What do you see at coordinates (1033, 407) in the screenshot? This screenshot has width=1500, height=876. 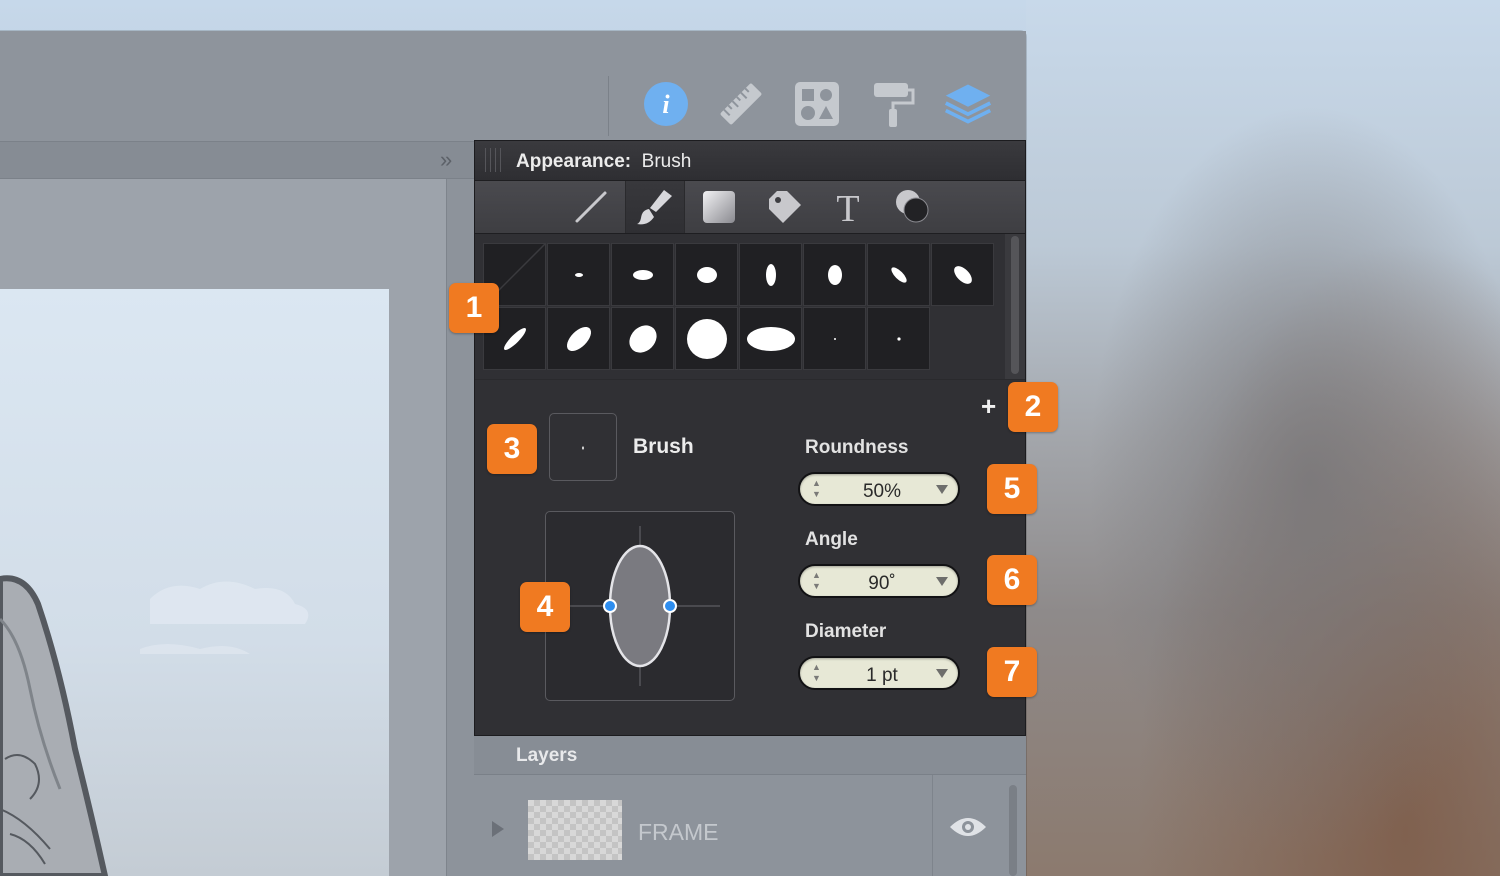 I see `callout-badge: 2` at bounding box center [1033, 407].